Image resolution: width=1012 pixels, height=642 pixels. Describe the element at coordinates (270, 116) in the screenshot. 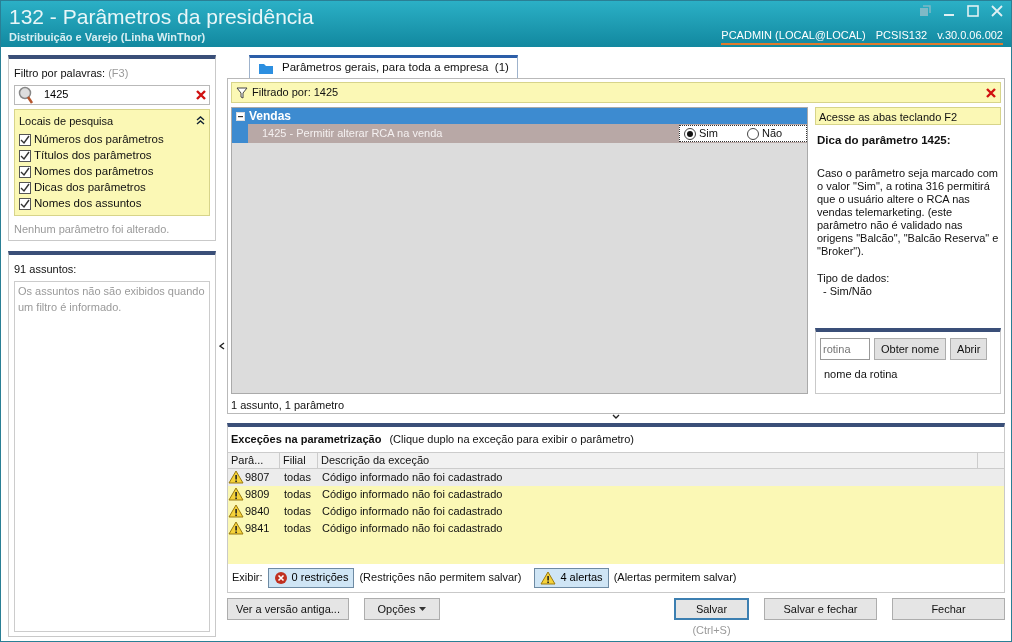

I see `group-name: Vendas` at that location.